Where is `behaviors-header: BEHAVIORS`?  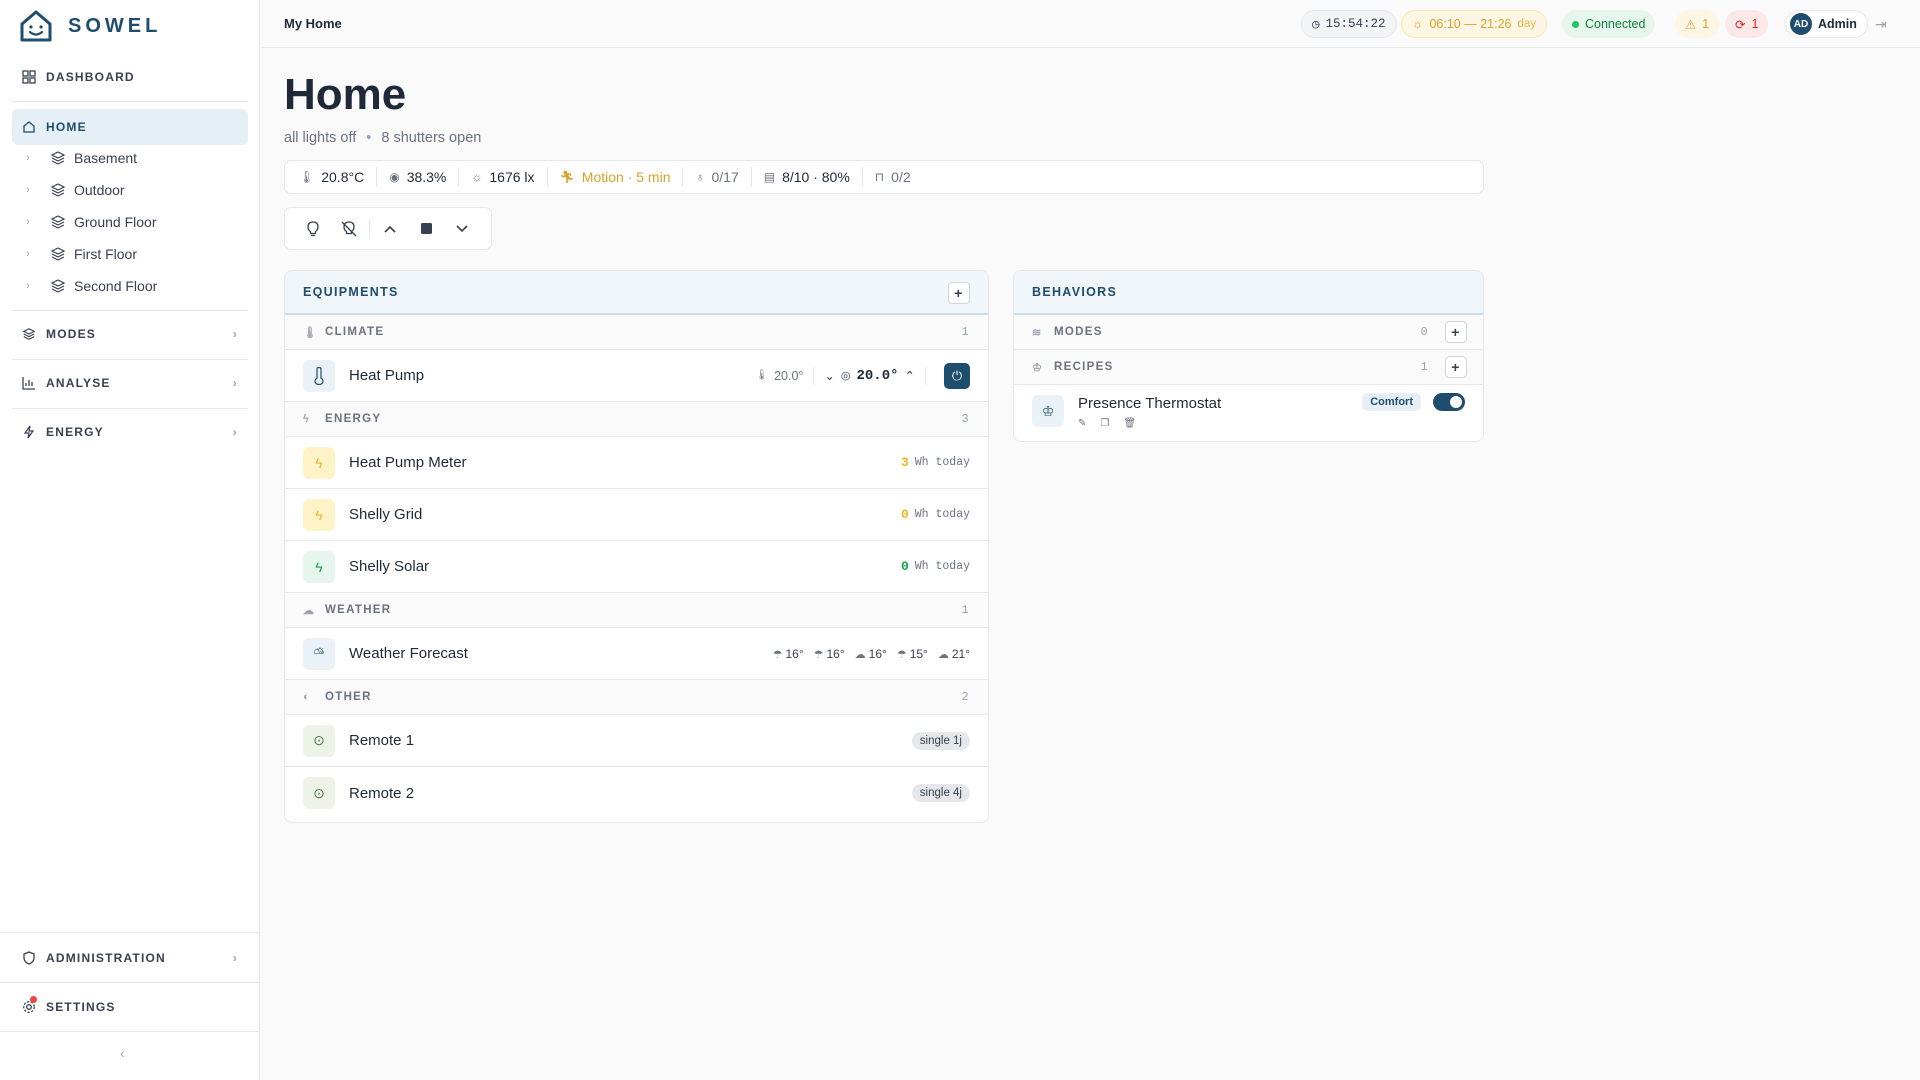 behaviors-header: BEHAVIORS is located at coordinates (1248, 293).